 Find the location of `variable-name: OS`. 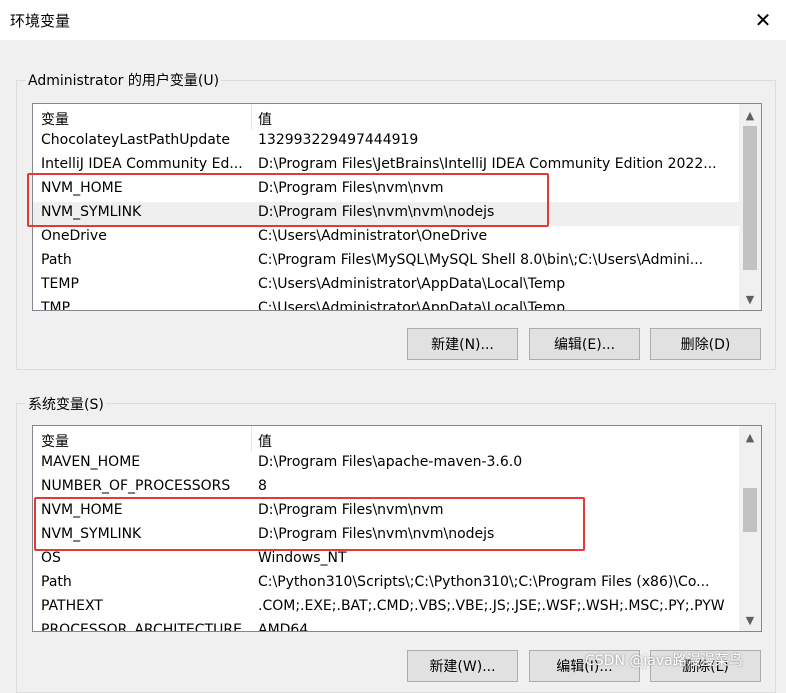

variable-name: OS is located at coordinates (51, 558).